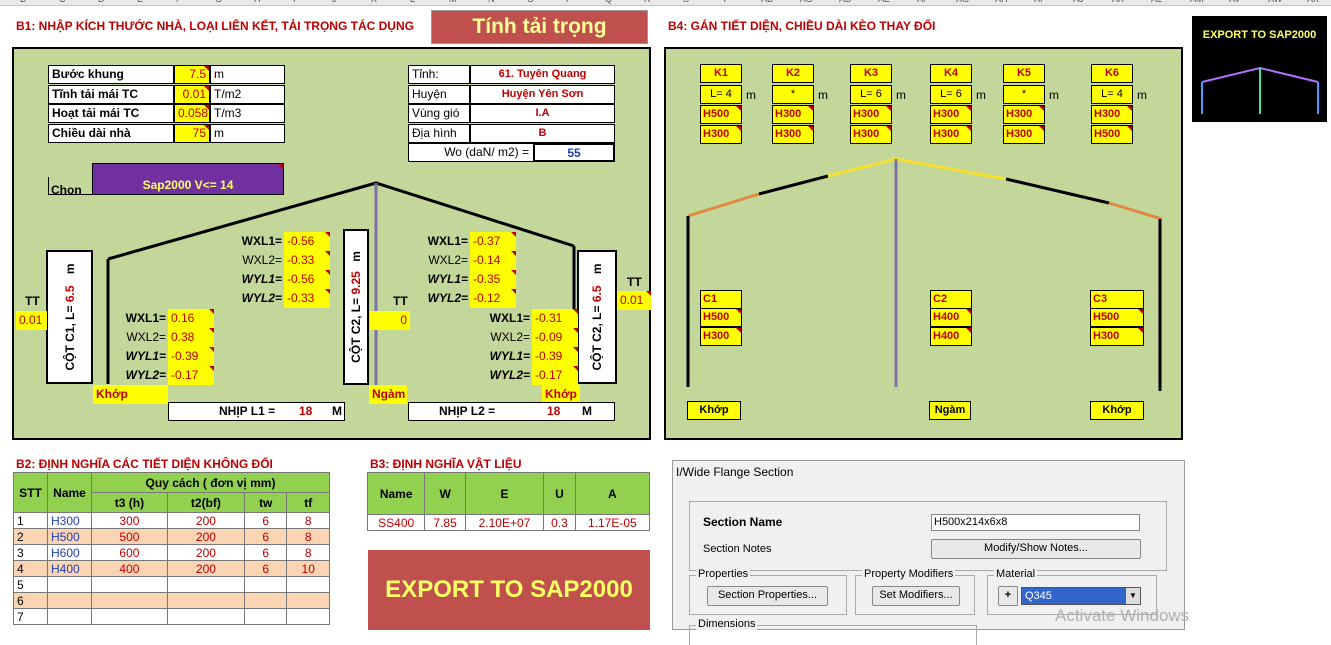  Describe the element at coordinates (396, 522) in the screenshot. I see `material-cell: SS400` at that location.